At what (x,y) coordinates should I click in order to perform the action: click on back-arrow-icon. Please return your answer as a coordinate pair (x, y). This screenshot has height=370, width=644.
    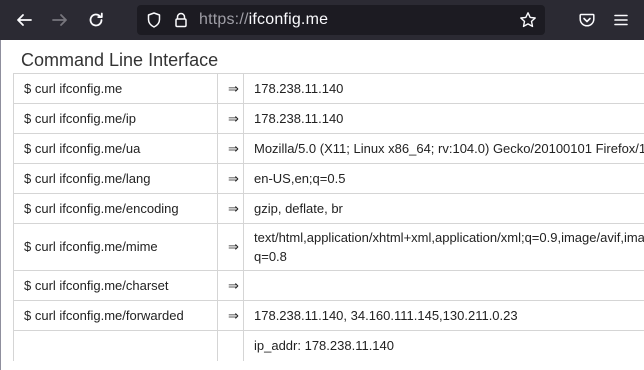
    Looking at the image, I should click on (24, 20).